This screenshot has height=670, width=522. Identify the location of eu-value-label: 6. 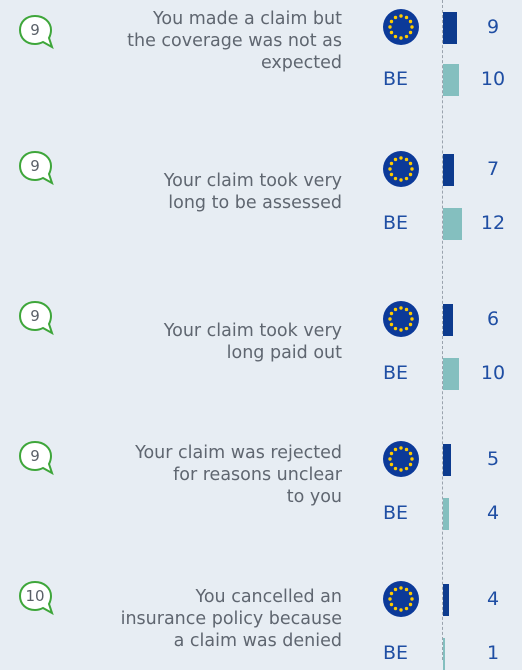
(493, 319).